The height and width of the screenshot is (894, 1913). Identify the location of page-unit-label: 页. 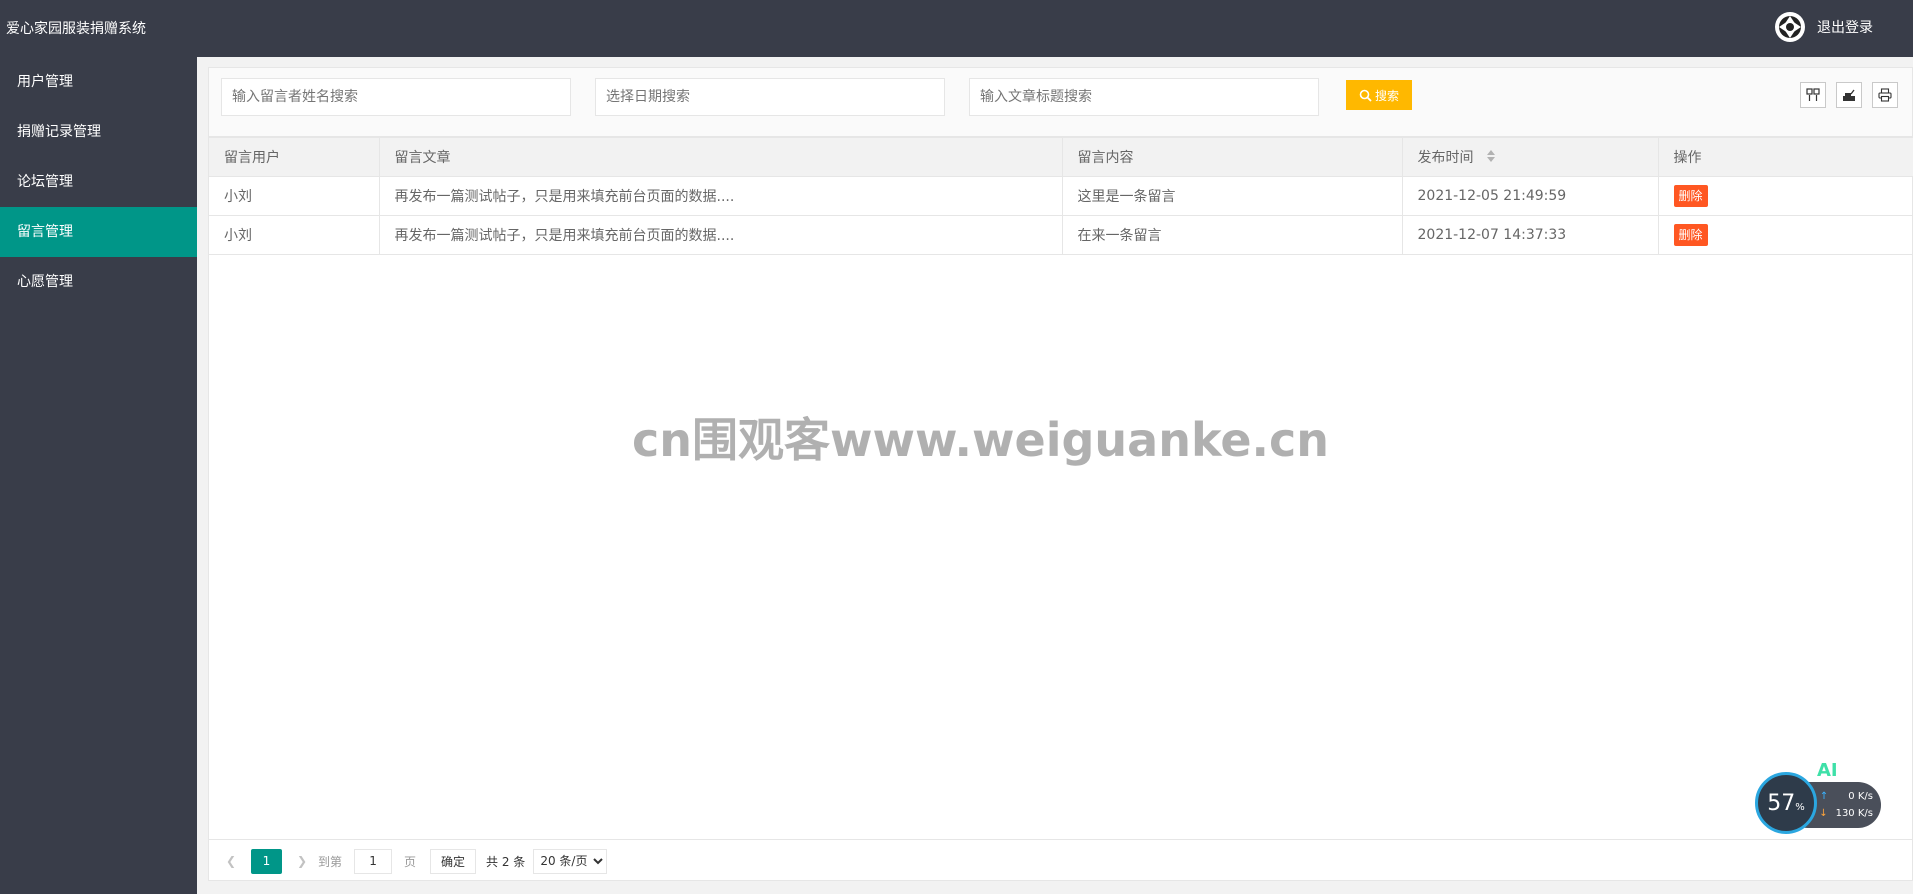
(410, 861).